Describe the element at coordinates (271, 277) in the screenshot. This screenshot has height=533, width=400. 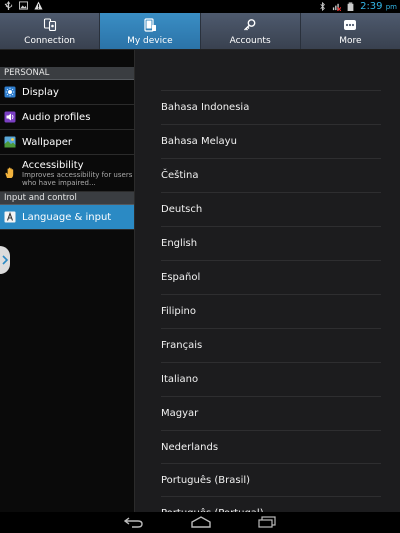
I see `language-item-espanol: Español` at that location.